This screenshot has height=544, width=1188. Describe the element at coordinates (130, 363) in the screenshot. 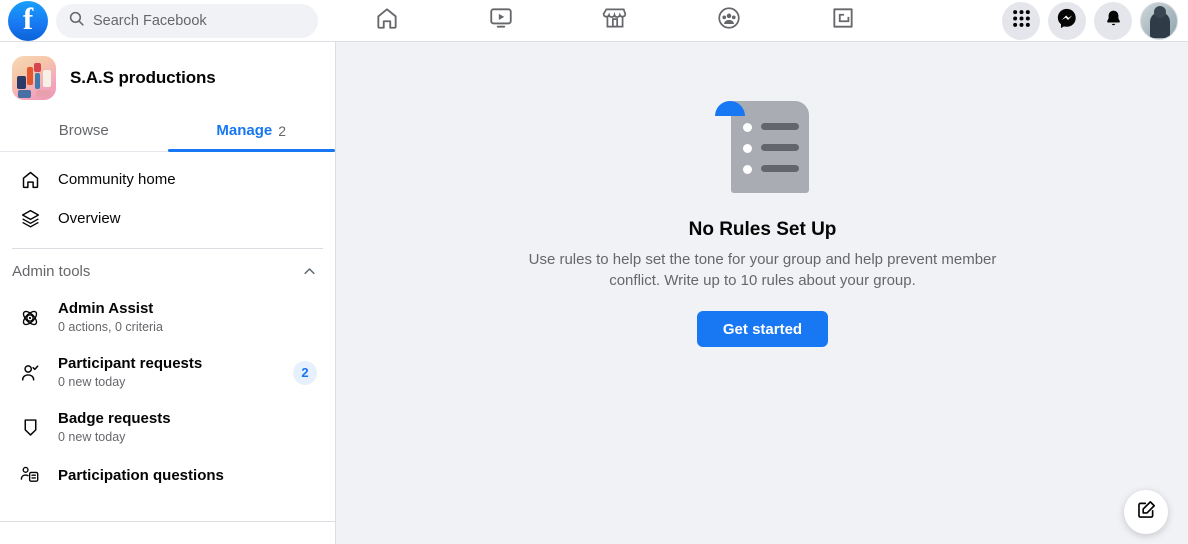

I see `sidebar-item-participant-requests-label: Participant requests` at that location.